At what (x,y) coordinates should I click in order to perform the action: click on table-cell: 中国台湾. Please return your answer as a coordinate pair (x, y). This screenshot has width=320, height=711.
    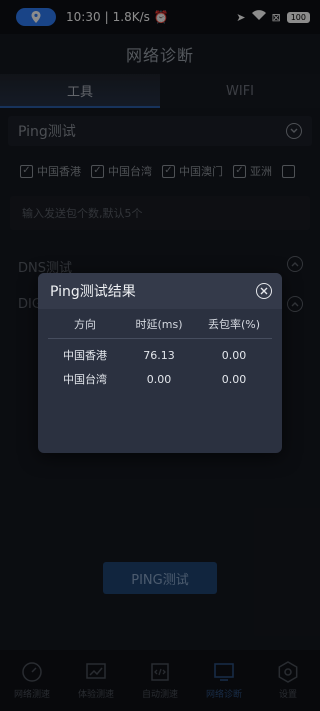
    Looking at the image, I should click on (85, 379).